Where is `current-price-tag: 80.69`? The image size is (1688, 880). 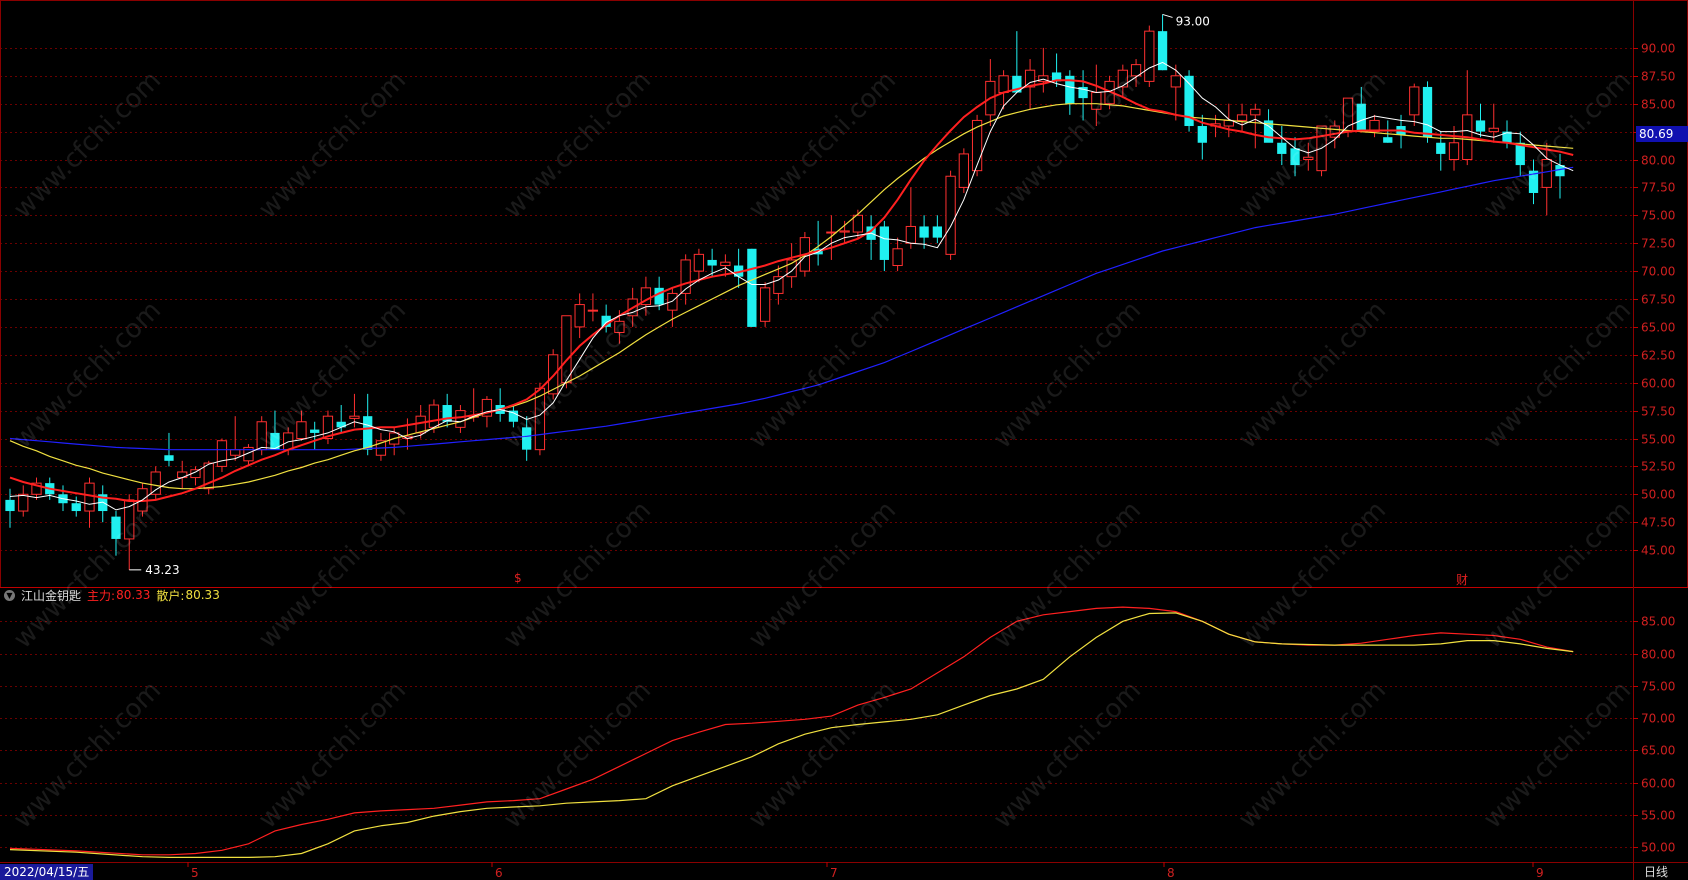
current-price-tag: 80.69 is located at coordinates (1662, 134).